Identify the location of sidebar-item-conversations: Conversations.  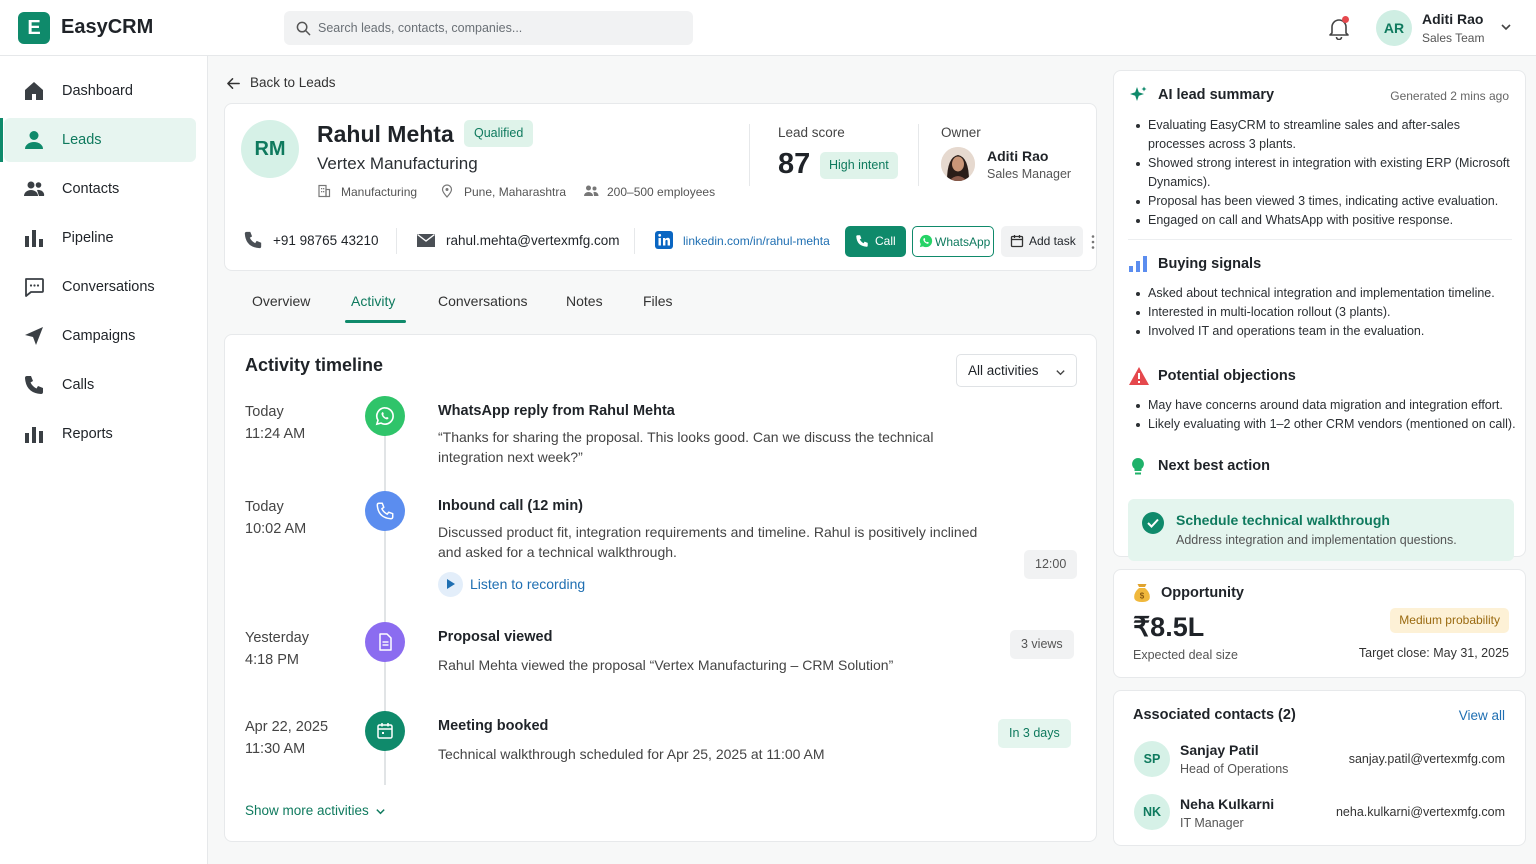
(100, 287).